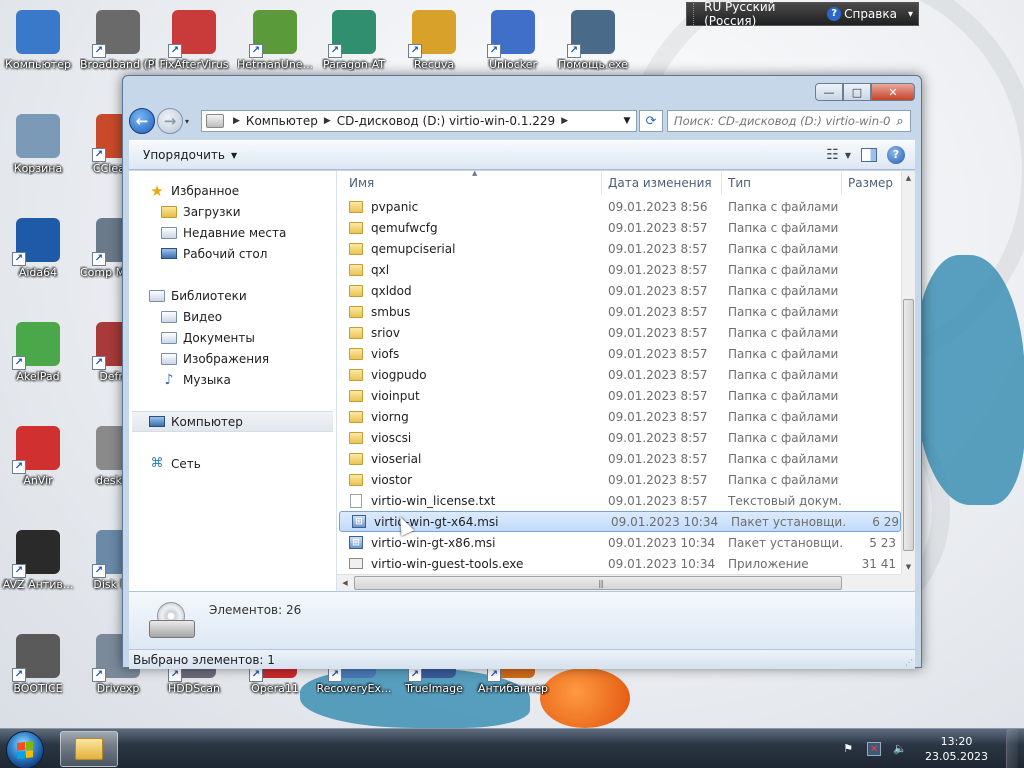 The width and height of the screenshot is (1024, 768). Describe the element at coordinates (896, 155) in the screenshot. I see `help-icon: ?` at that location.